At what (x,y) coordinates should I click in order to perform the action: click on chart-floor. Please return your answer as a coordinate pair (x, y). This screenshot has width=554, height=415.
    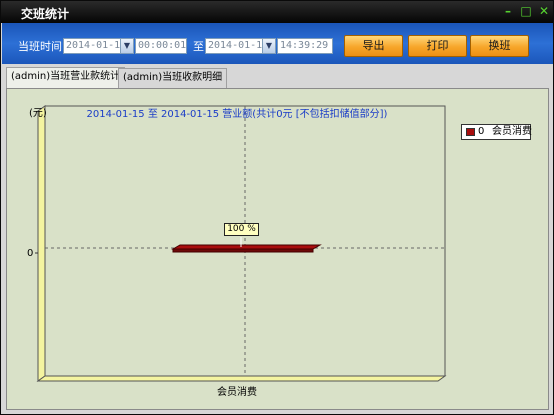
    Looking at the image, I should click on (241, 378).